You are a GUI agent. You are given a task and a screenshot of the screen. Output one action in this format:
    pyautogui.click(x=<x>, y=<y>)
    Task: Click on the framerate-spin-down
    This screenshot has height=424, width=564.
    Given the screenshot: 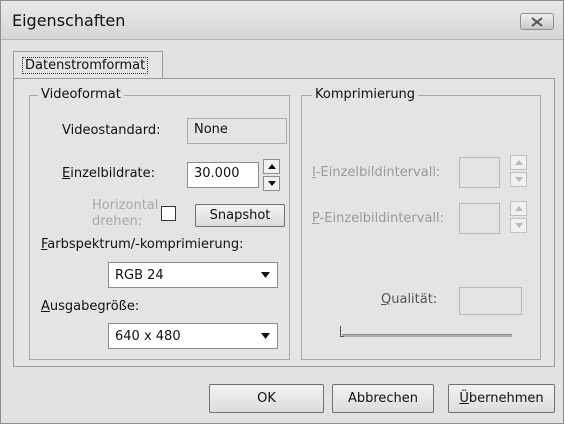 What is the action you would take?
    pyautogui.click(x=271, y=183)
    